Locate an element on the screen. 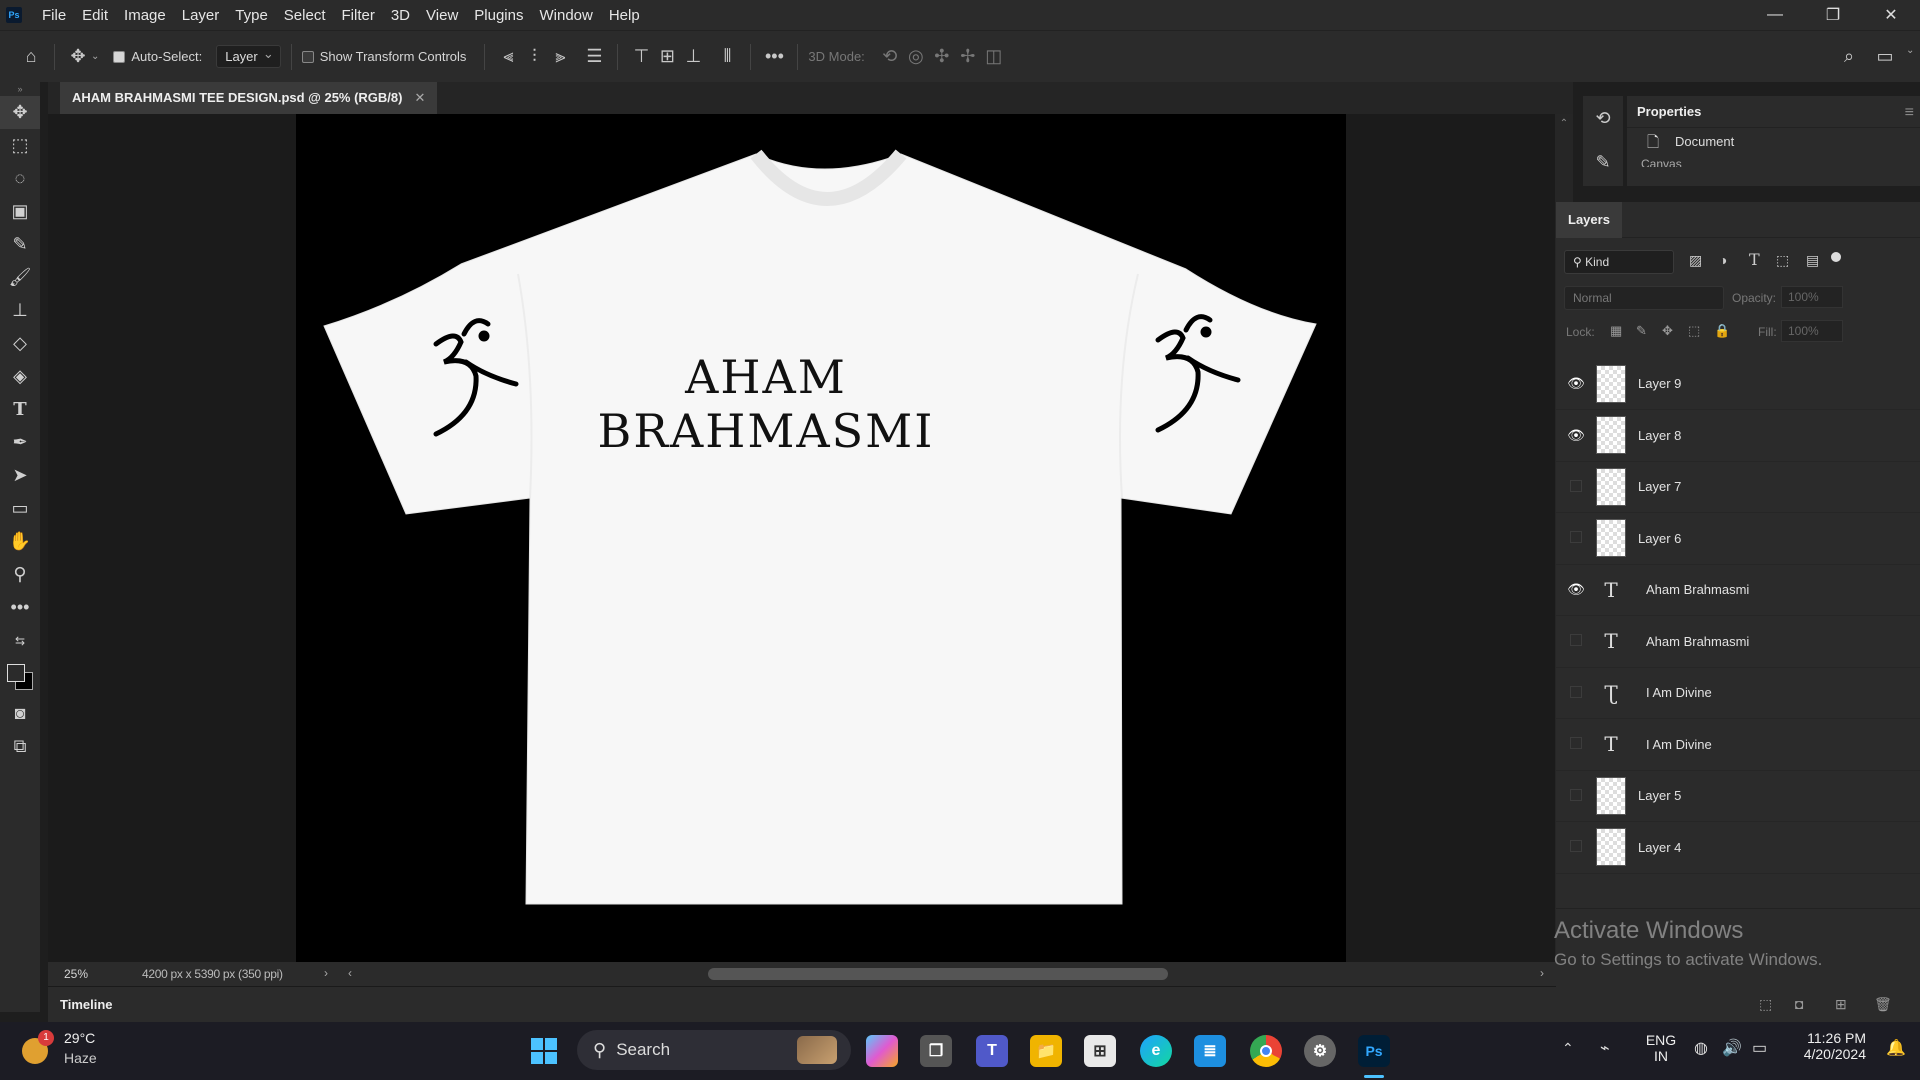 The image size is (1920, 1080). shape-filter-icon: ⬚ is located at coordinates (1782, 260).